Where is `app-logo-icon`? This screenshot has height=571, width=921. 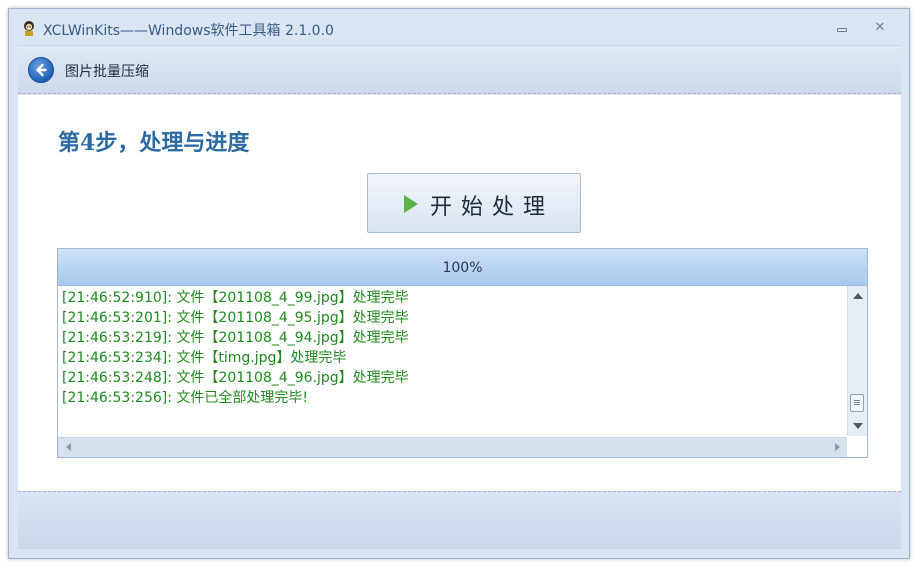
app-logo-icon is located at coordinates (29, 28).